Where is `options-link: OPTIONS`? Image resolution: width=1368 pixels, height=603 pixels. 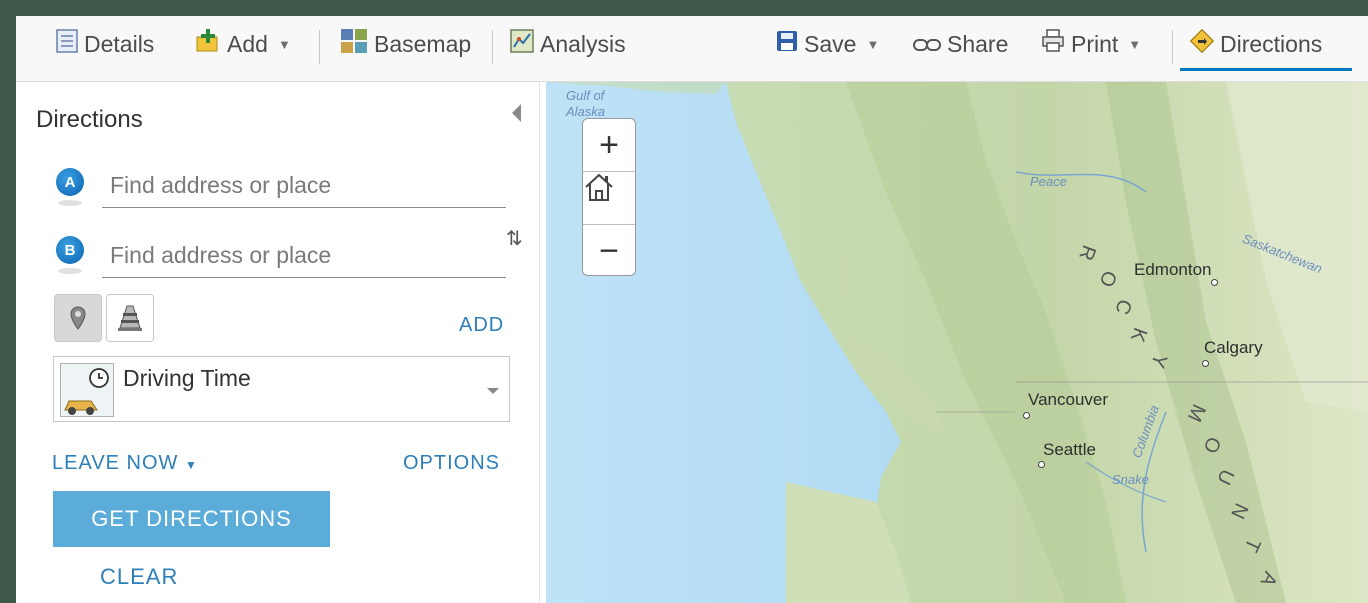 options-link: OPTIONS is located at coordinates (451, 463).